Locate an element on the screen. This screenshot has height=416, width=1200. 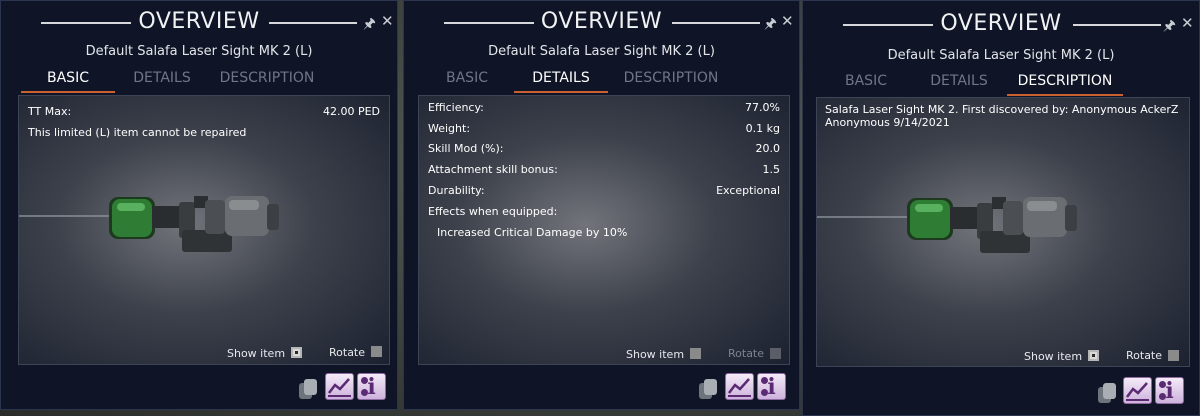
tt-max-label: TT Max: is located at coordinates (50, 111).